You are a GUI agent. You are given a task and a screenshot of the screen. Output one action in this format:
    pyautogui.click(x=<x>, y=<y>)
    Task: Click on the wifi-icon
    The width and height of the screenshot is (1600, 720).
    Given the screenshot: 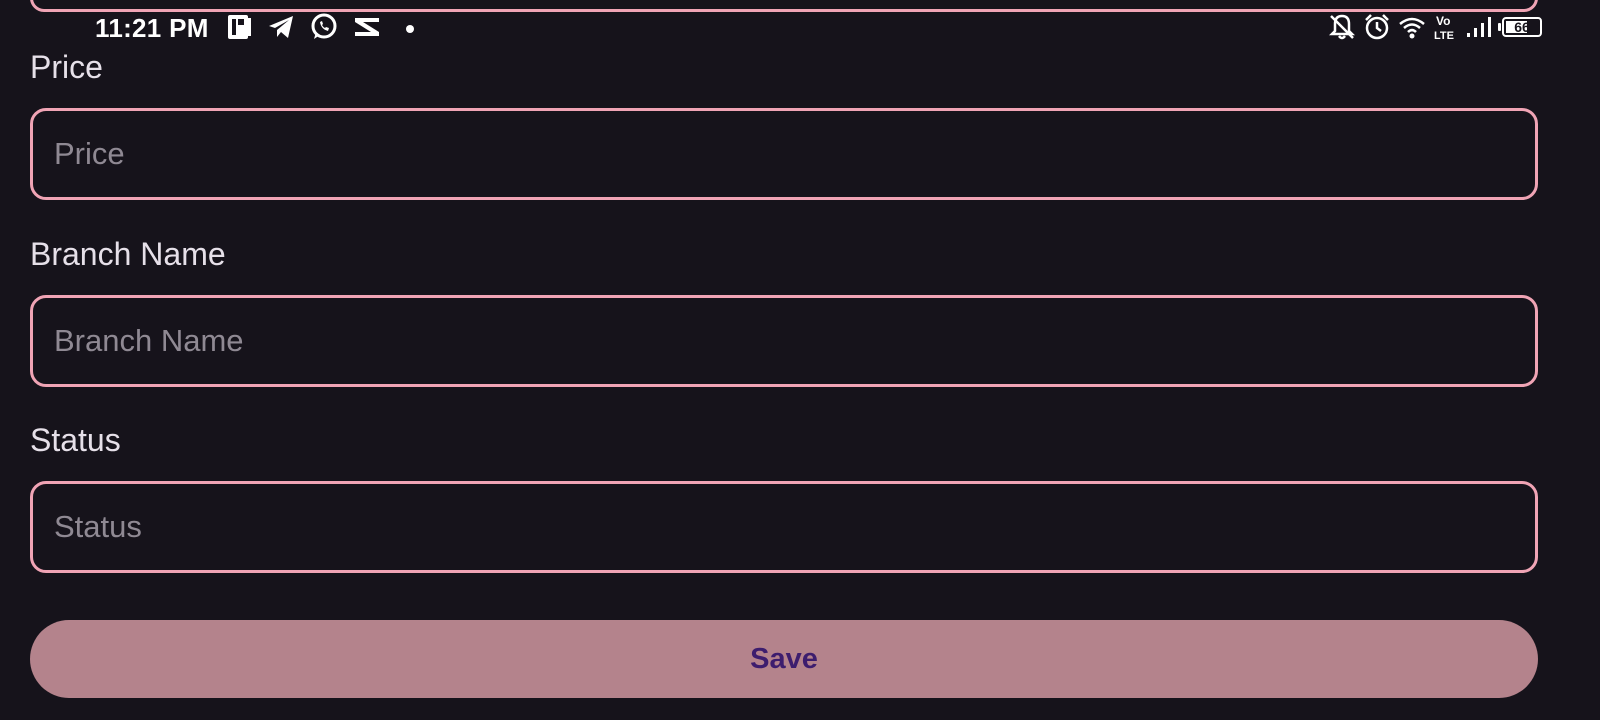 What is the action you would take?
    pyautogui.click(x=1412, y=28)
    